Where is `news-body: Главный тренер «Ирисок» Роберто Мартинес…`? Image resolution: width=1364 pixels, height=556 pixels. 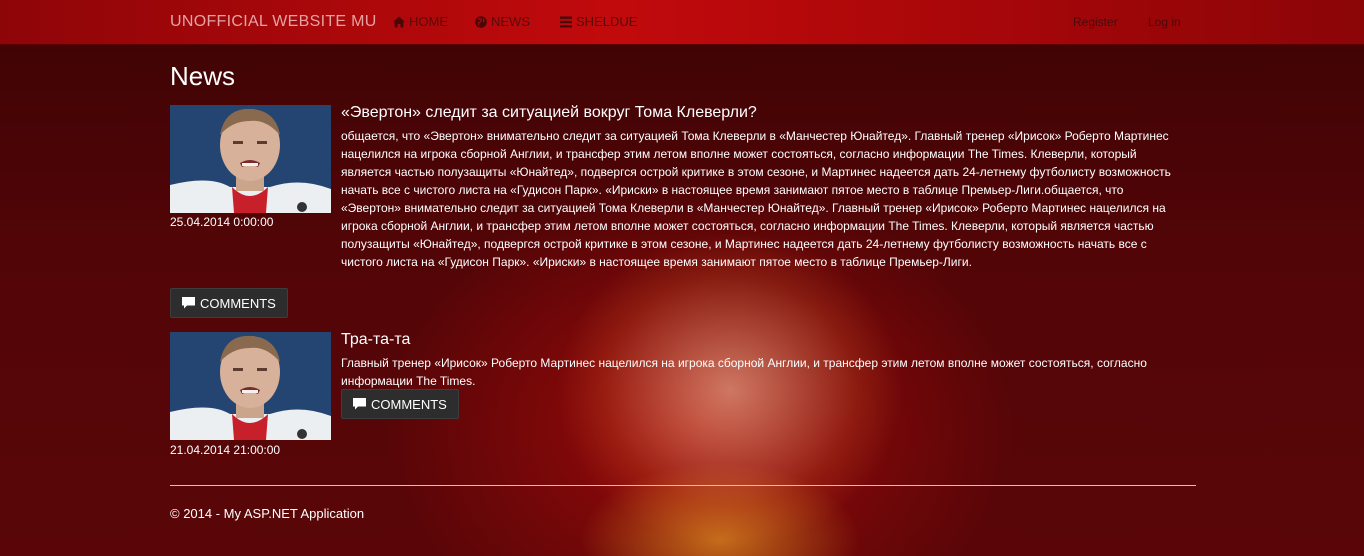 news-body: Главный тренер «Ирисок» Роберто Мартинес… is located at coordinates (744, 372).